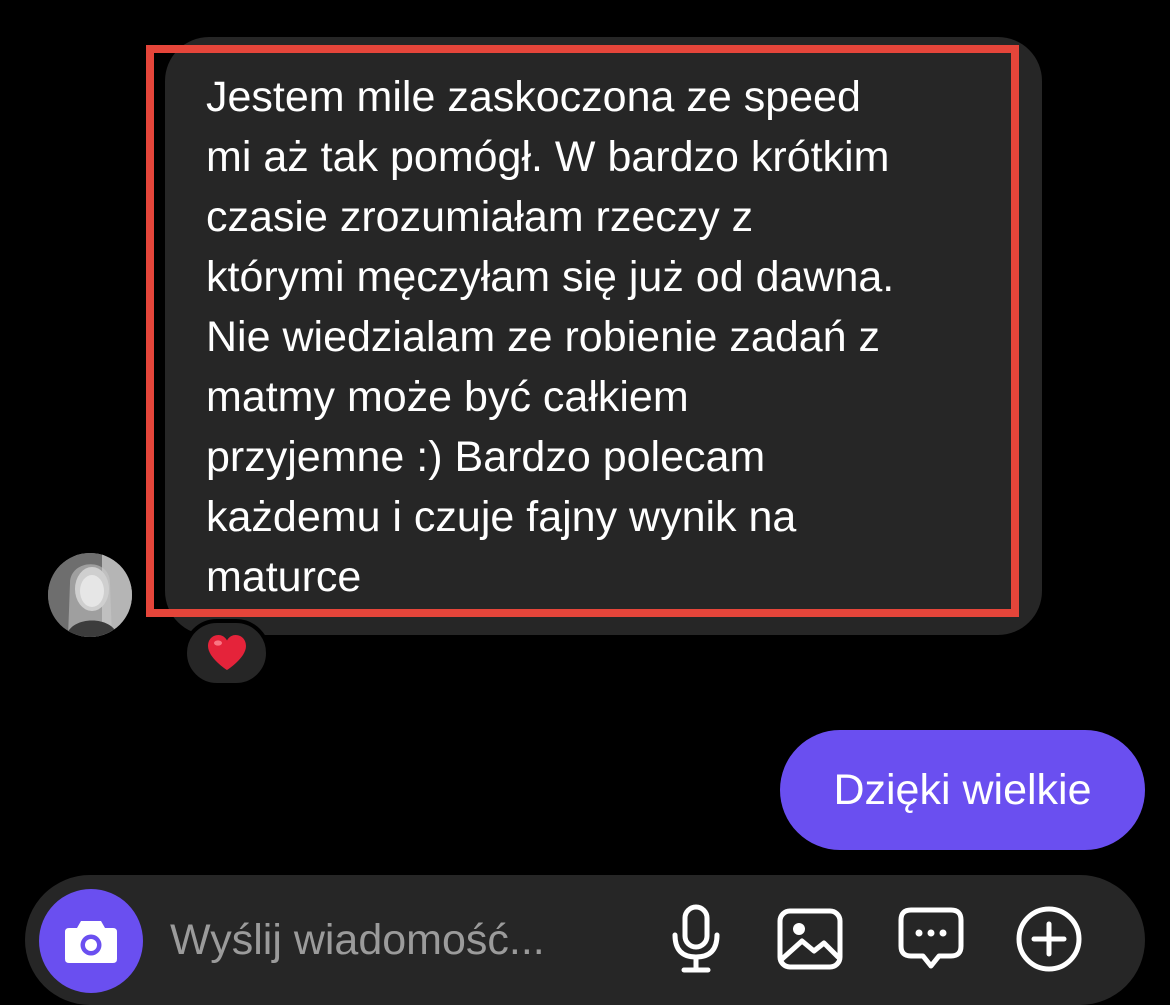 The image size is (1170, 1005). I want to click on microphone-button, so click(696, 939).